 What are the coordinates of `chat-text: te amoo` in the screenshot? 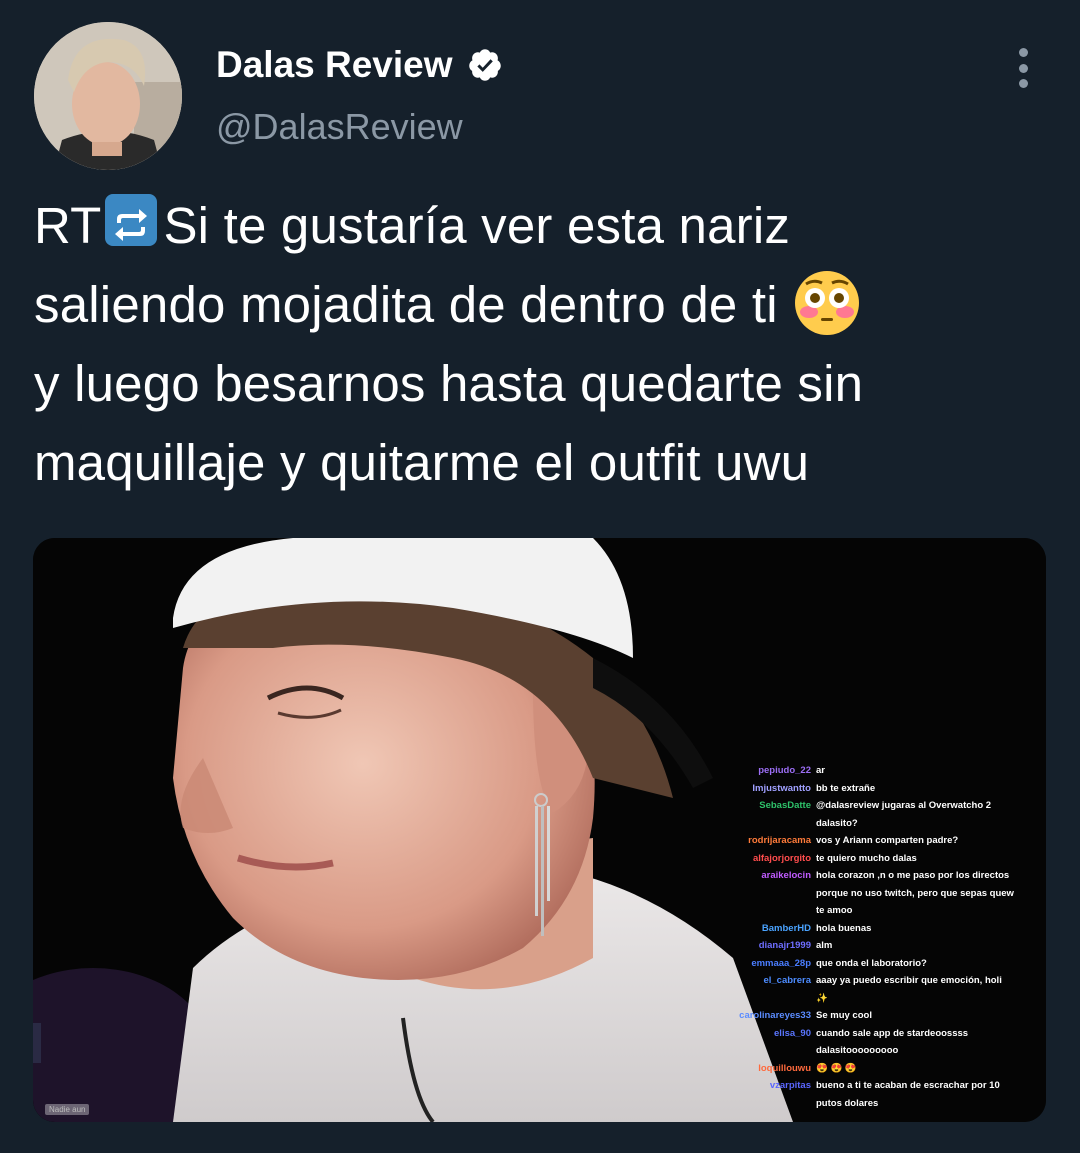 It's located at (834, 910).